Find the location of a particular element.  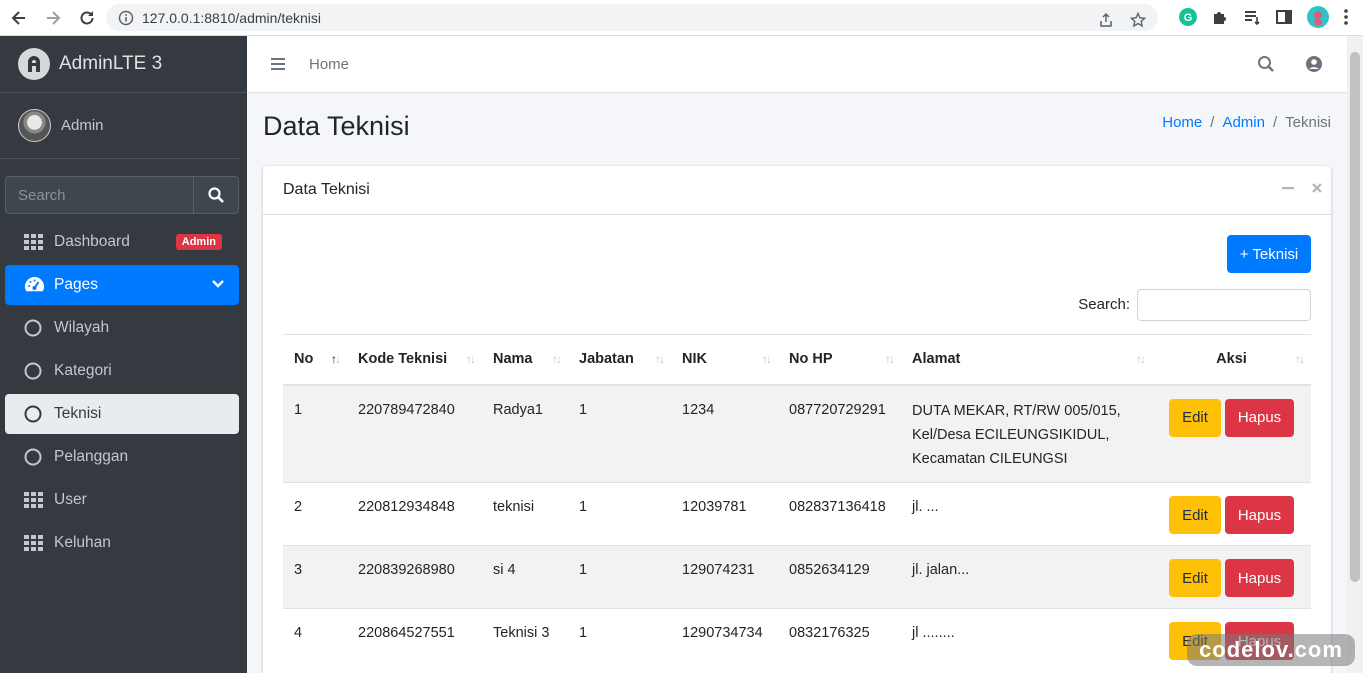

brand-link: AdminLTE 3 is located at coordinates (123, 64).